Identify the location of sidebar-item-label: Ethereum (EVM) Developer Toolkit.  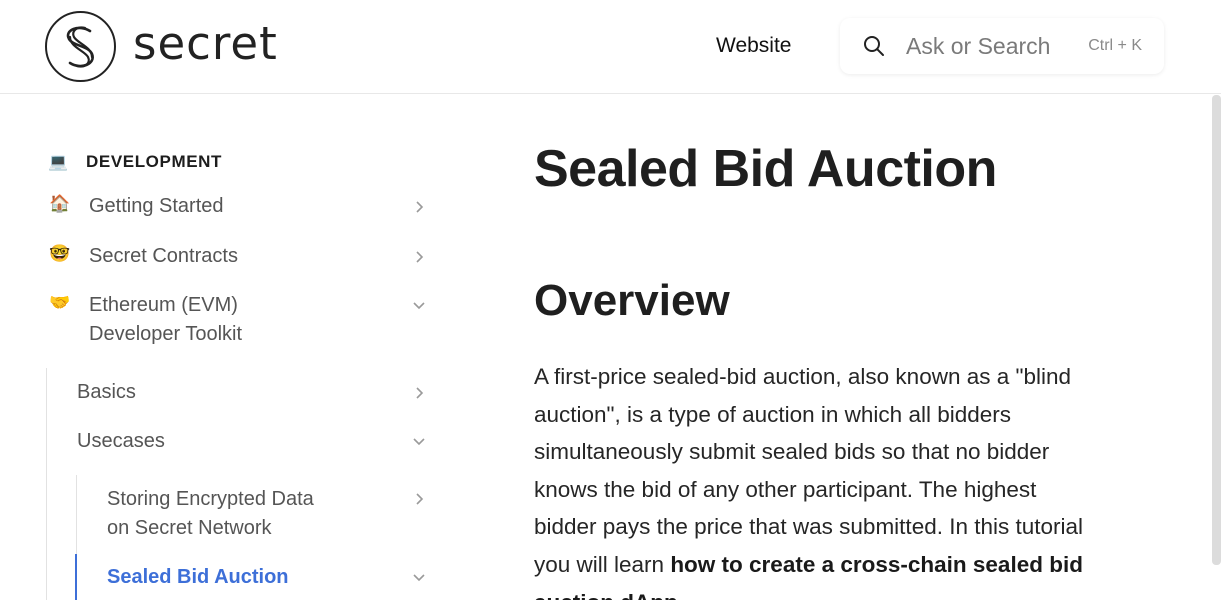
(165, 320).